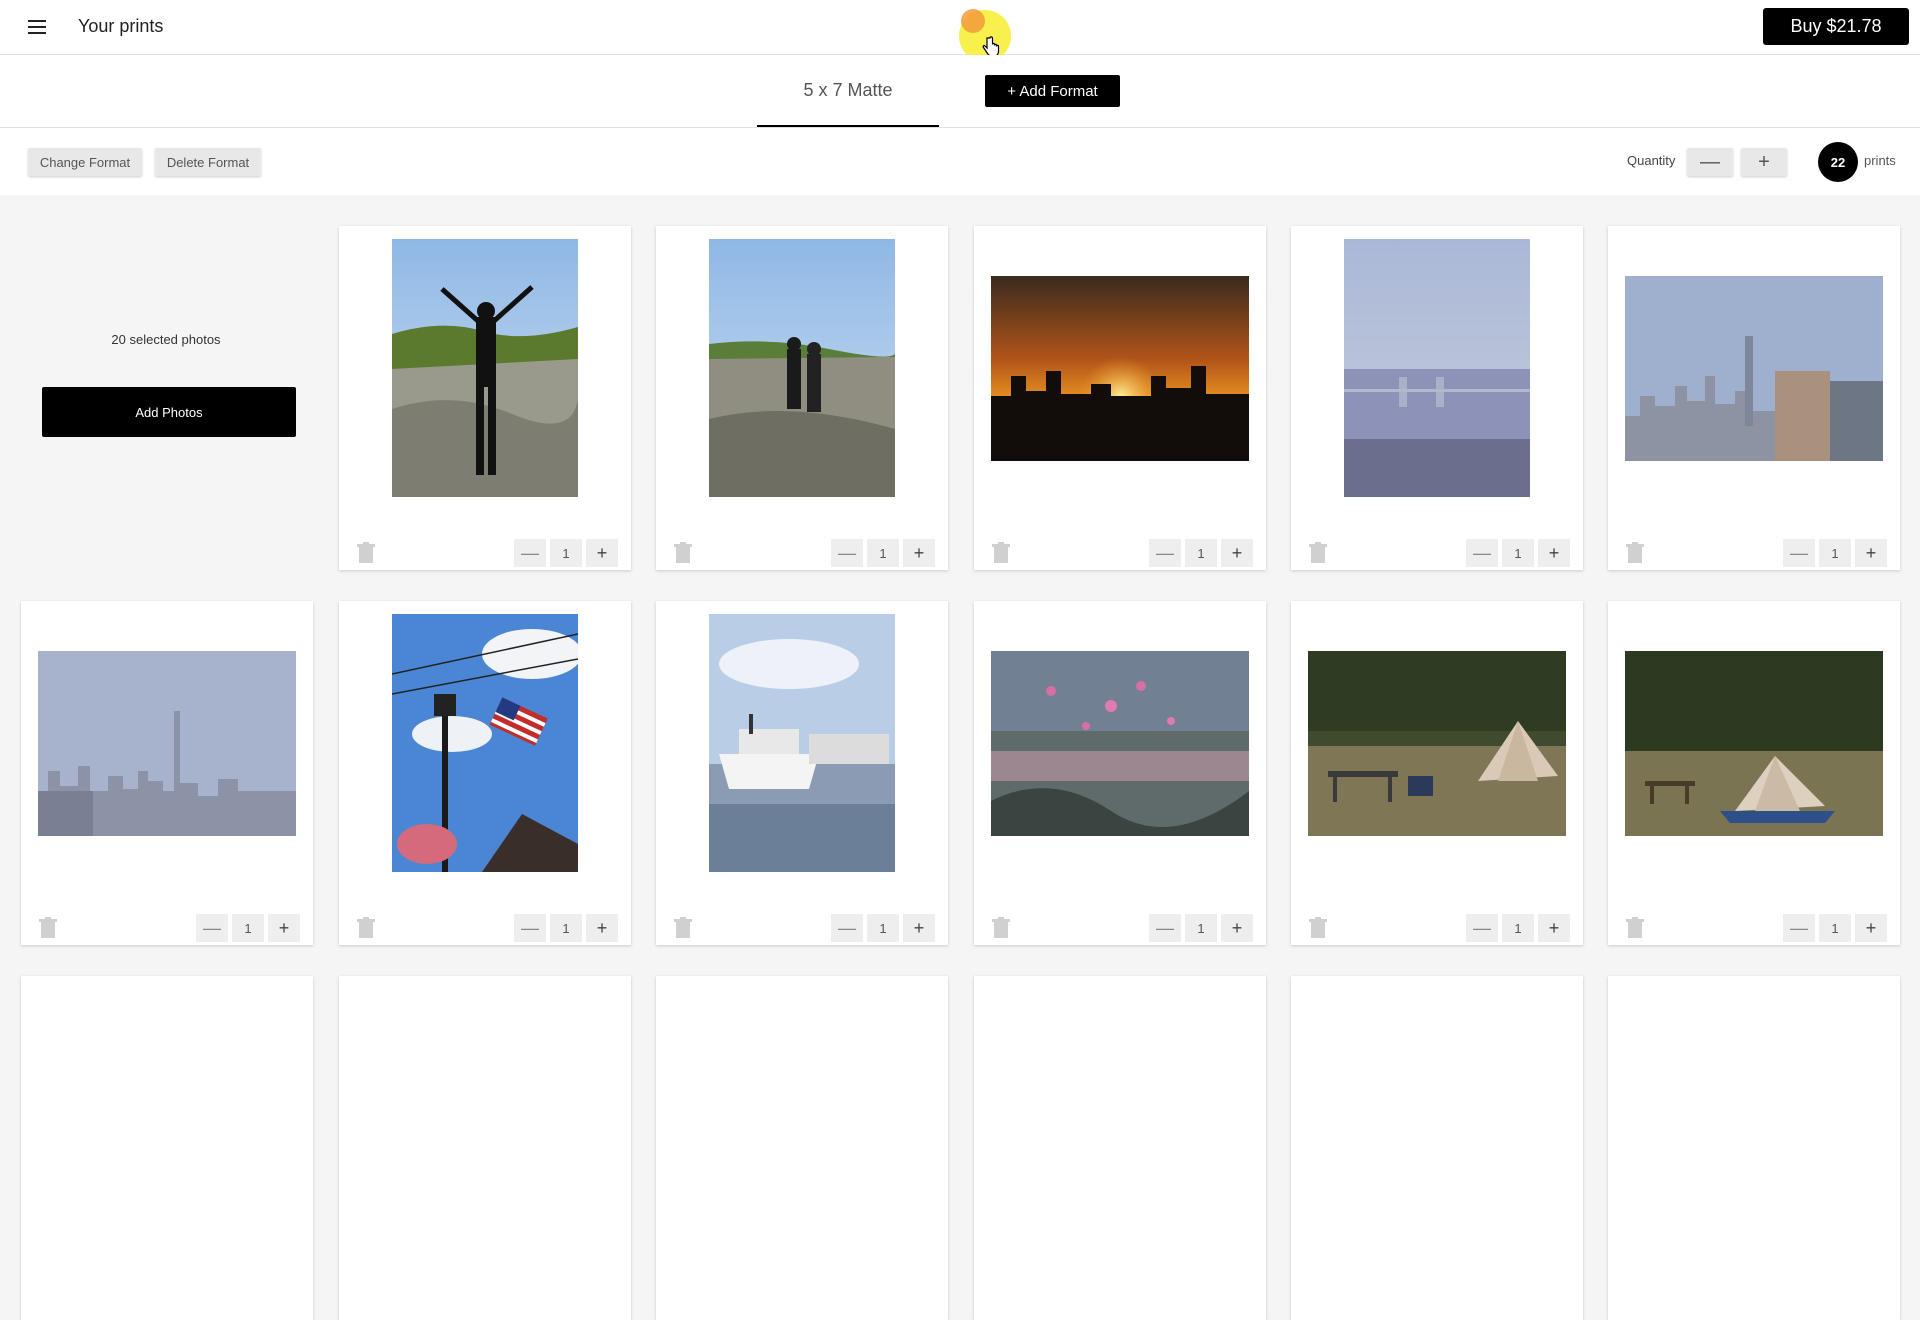  Describe the element at coordinates (960, 91) in the screenshot. I see `format-tabs: 5 x 7 Matte + Add Format` at that location.